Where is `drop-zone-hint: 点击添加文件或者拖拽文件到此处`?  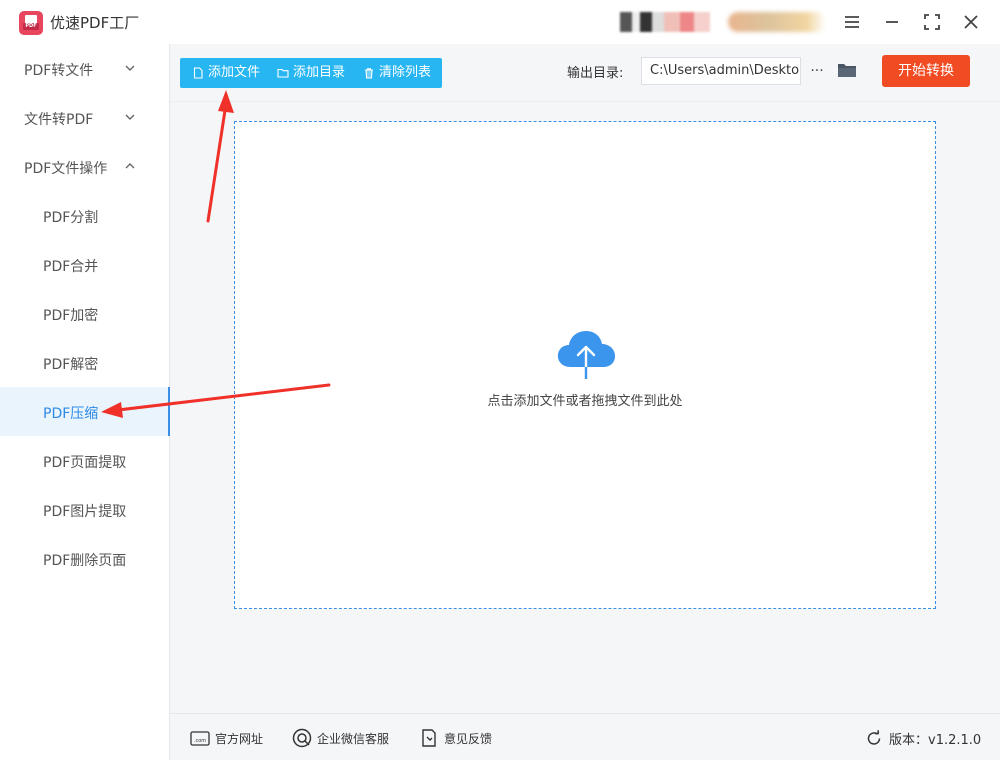
drop-zone-hint: 点击添加文件或者拖拽文件到此处 is located at coordinates (585, 401).